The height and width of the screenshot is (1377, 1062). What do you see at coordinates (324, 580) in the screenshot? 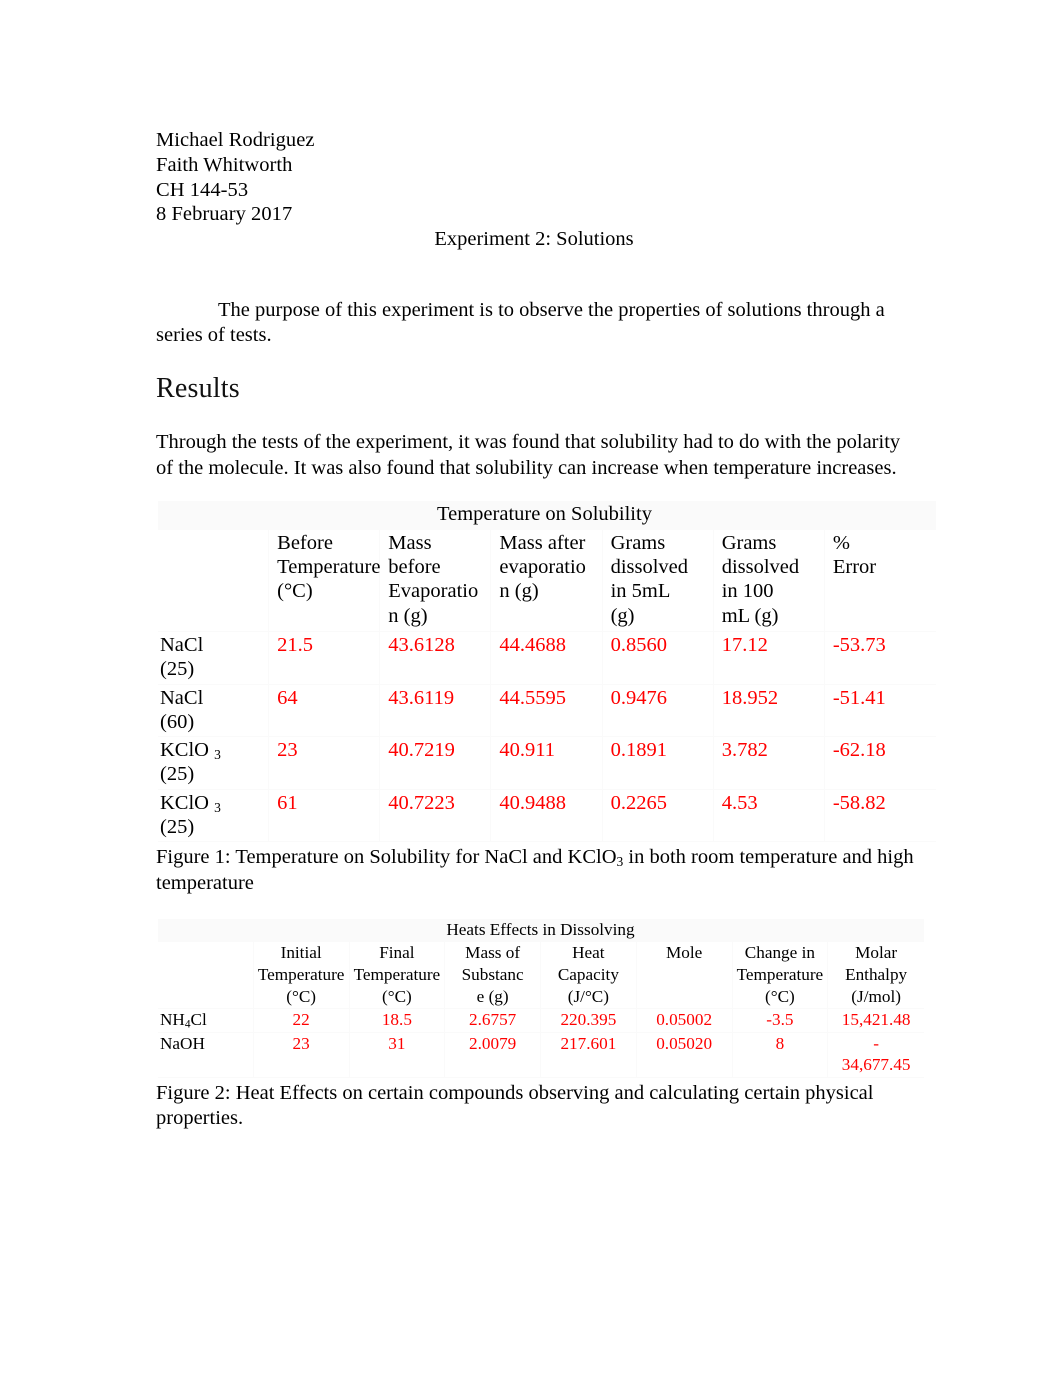
I see `table1-header-before-temperature: Before Temperature (°C)` at bounding box center [324, 580].